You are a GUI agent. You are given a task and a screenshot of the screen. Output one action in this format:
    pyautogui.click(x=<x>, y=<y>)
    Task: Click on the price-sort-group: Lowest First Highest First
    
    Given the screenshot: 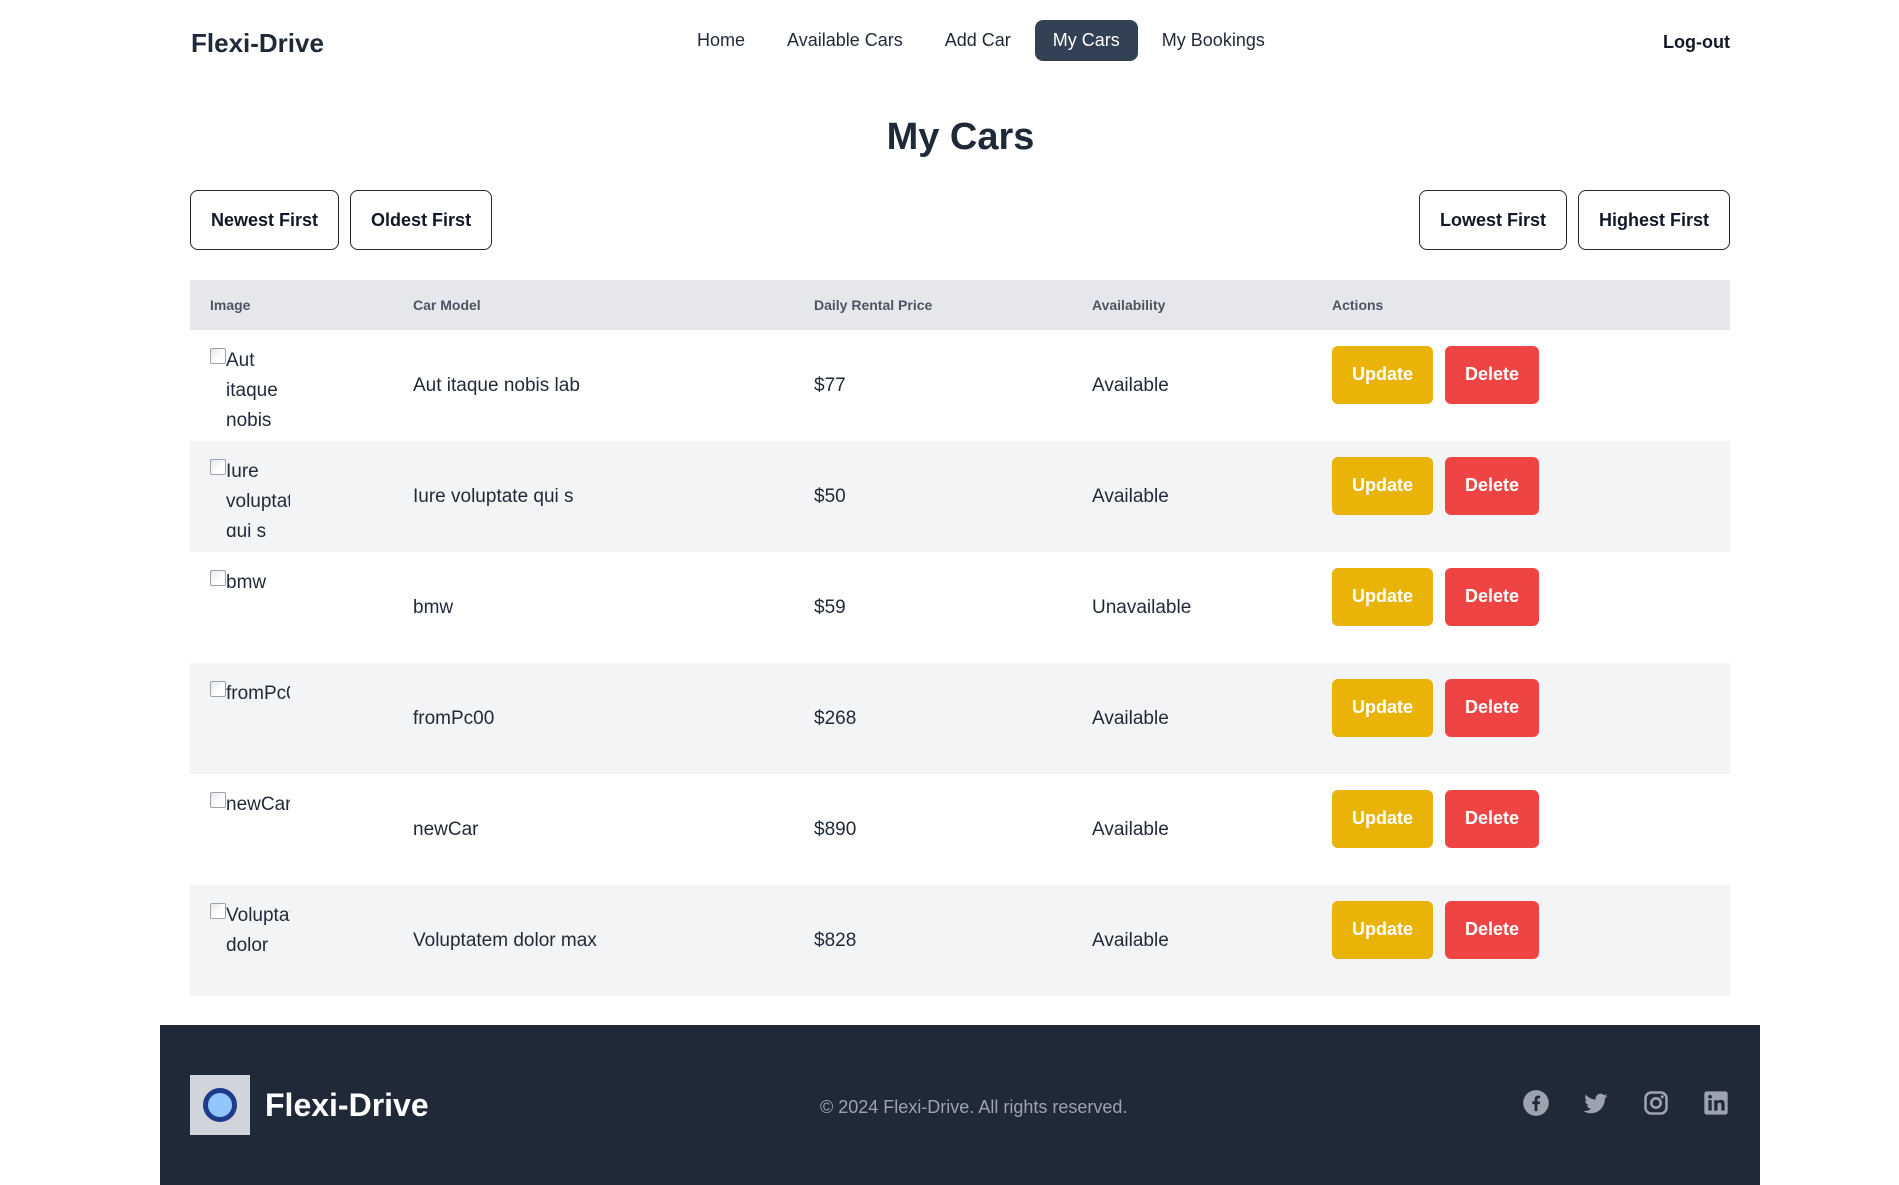 What is the action you would take?
    pyautogui.click(x=1574, y=220)
    